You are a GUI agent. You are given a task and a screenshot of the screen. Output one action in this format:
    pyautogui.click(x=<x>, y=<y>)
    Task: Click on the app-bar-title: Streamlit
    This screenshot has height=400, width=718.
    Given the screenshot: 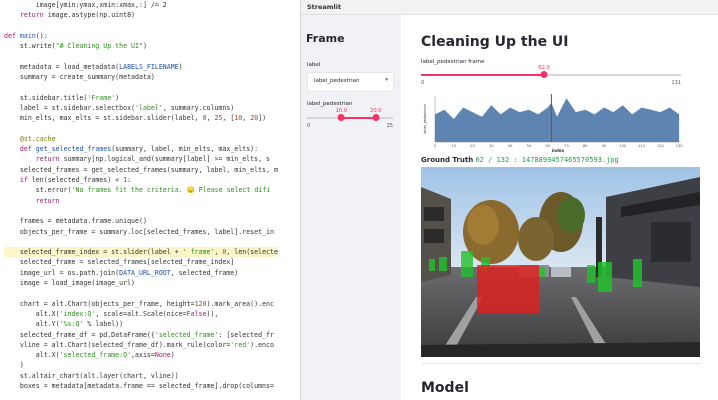 What is the action you would take?
    pyautogui.click(x=324, y=7)
    